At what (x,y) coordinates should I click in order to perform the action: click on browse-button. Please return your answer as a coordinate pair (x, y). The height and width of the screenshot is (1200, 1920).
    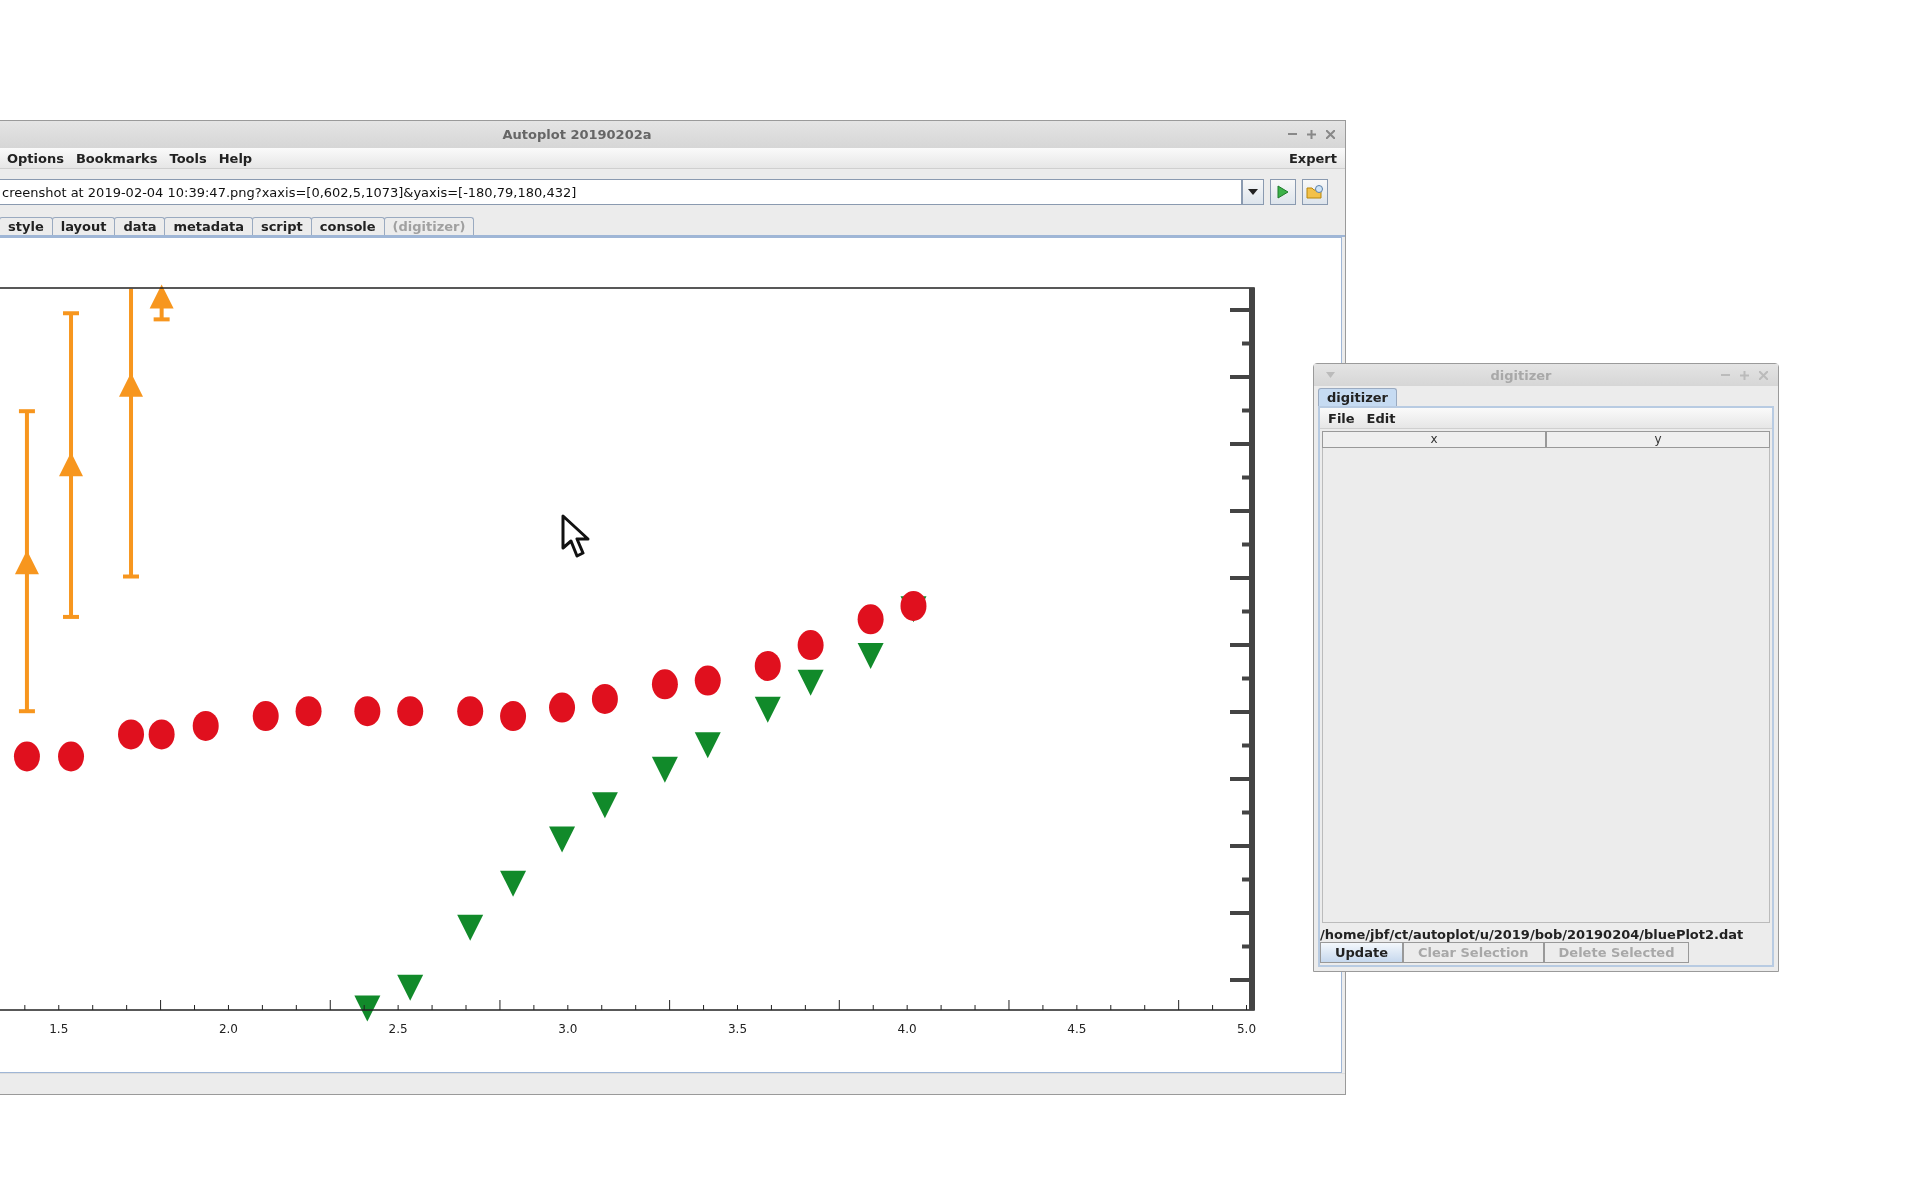
    Looking at the image, I should click on (1315, 192).